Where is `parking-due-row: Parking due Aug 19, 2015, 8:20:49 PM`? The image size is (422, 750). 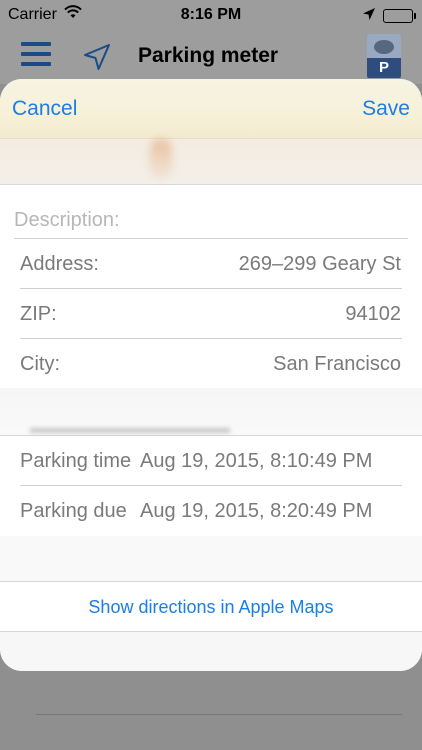 parking-due-row: Parking due Aug 19, 2015, 8:20:49 PM is located at coordinates (211, 511).